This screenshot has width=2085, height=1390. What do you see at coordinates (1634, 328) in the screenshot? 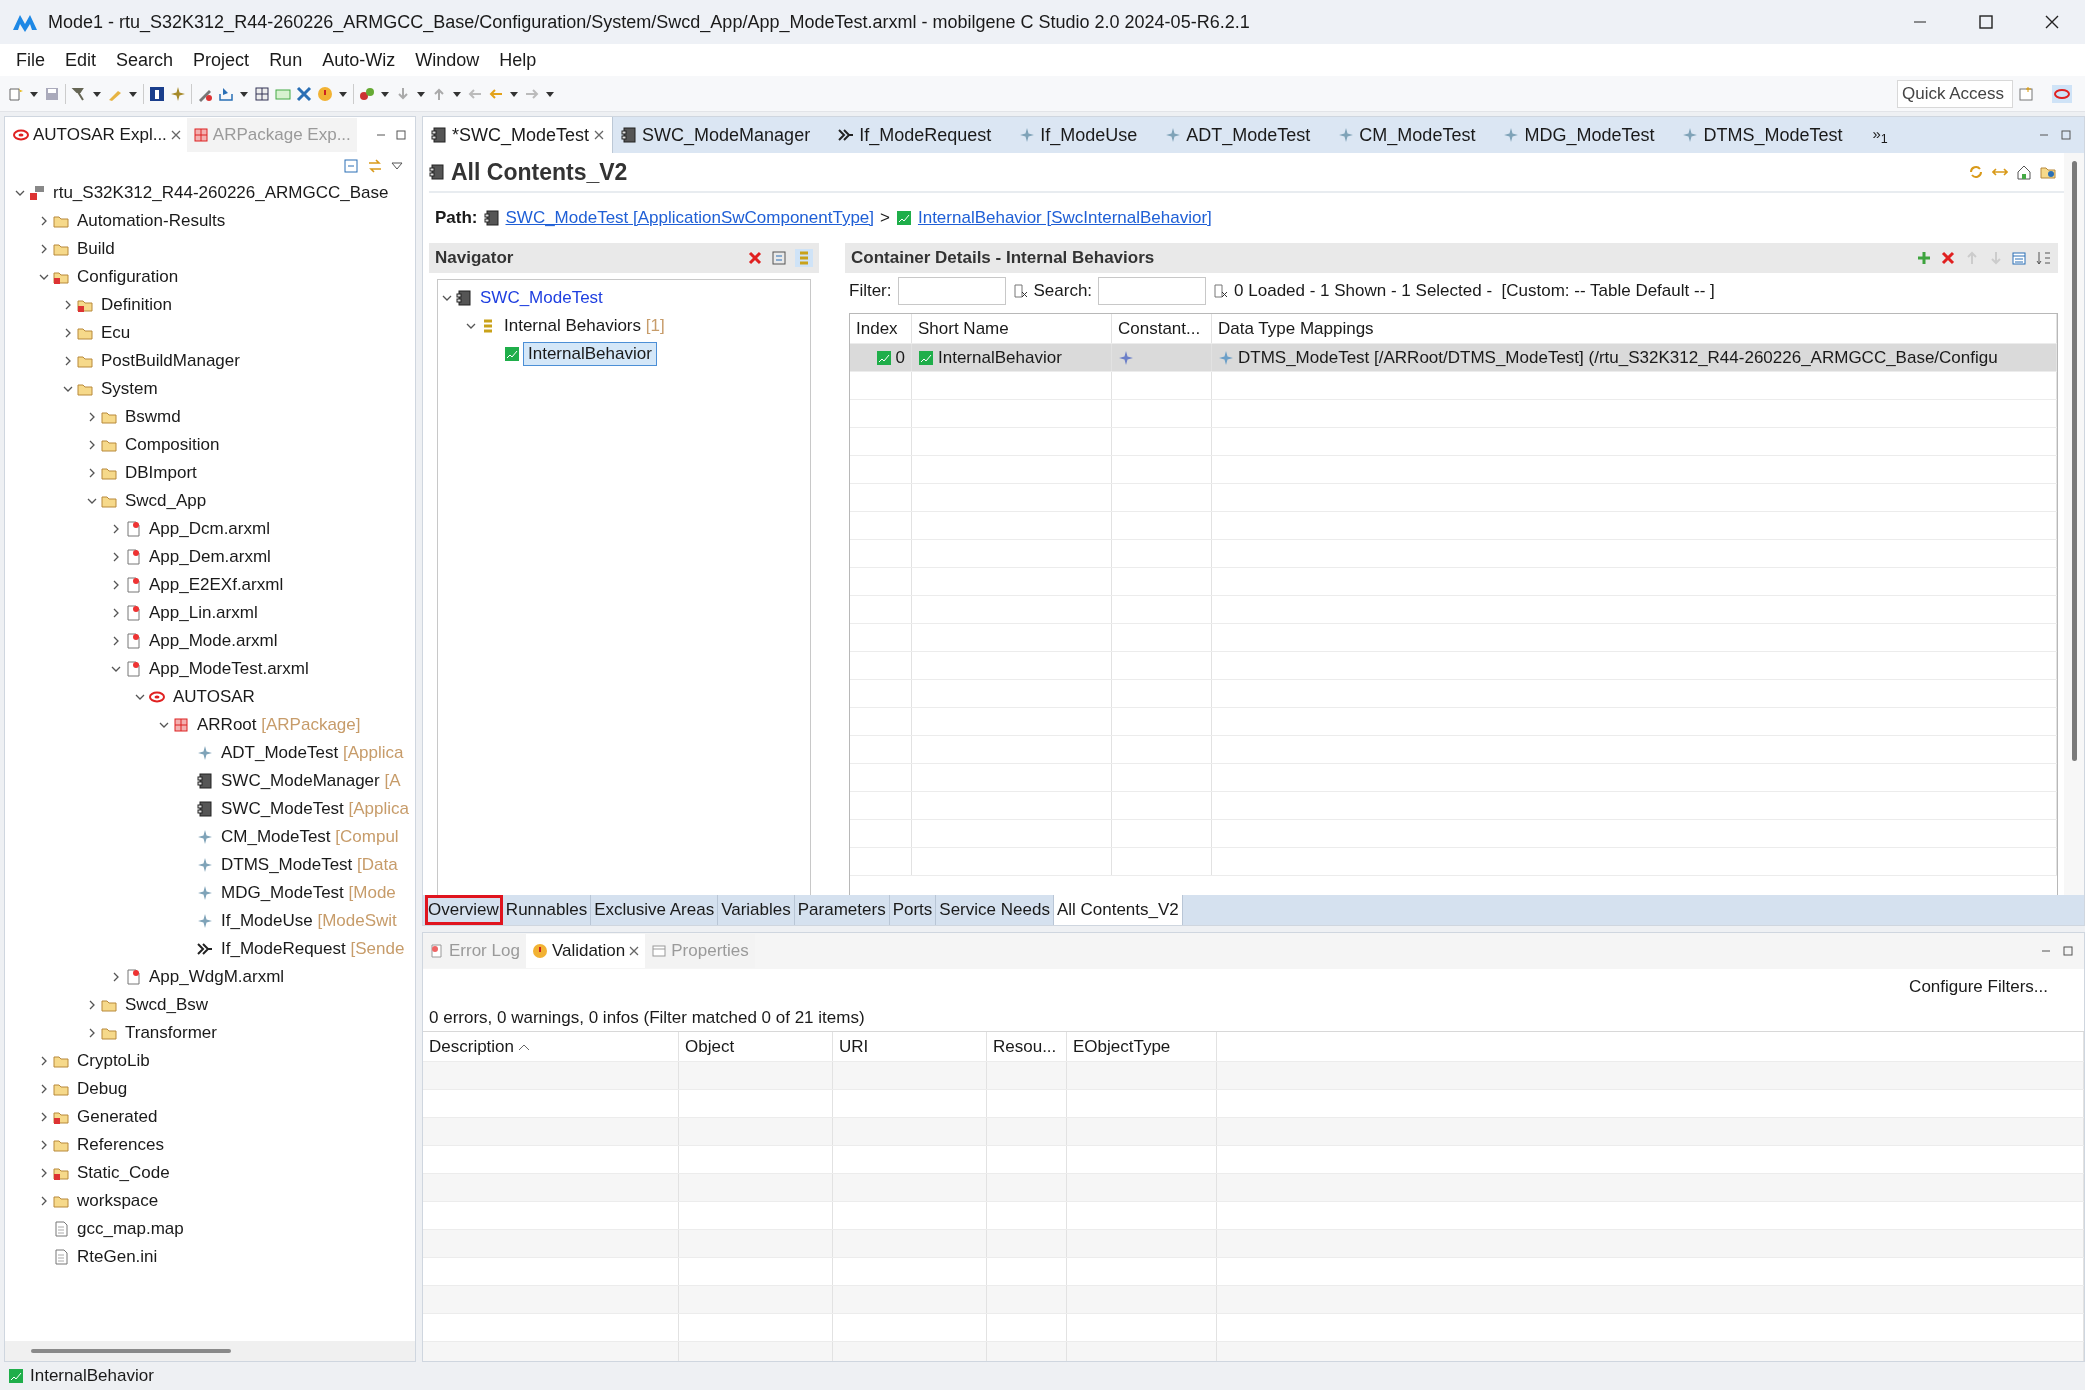
I see `column-header: Data Type Mappings` at bounding box center [1634, 328].